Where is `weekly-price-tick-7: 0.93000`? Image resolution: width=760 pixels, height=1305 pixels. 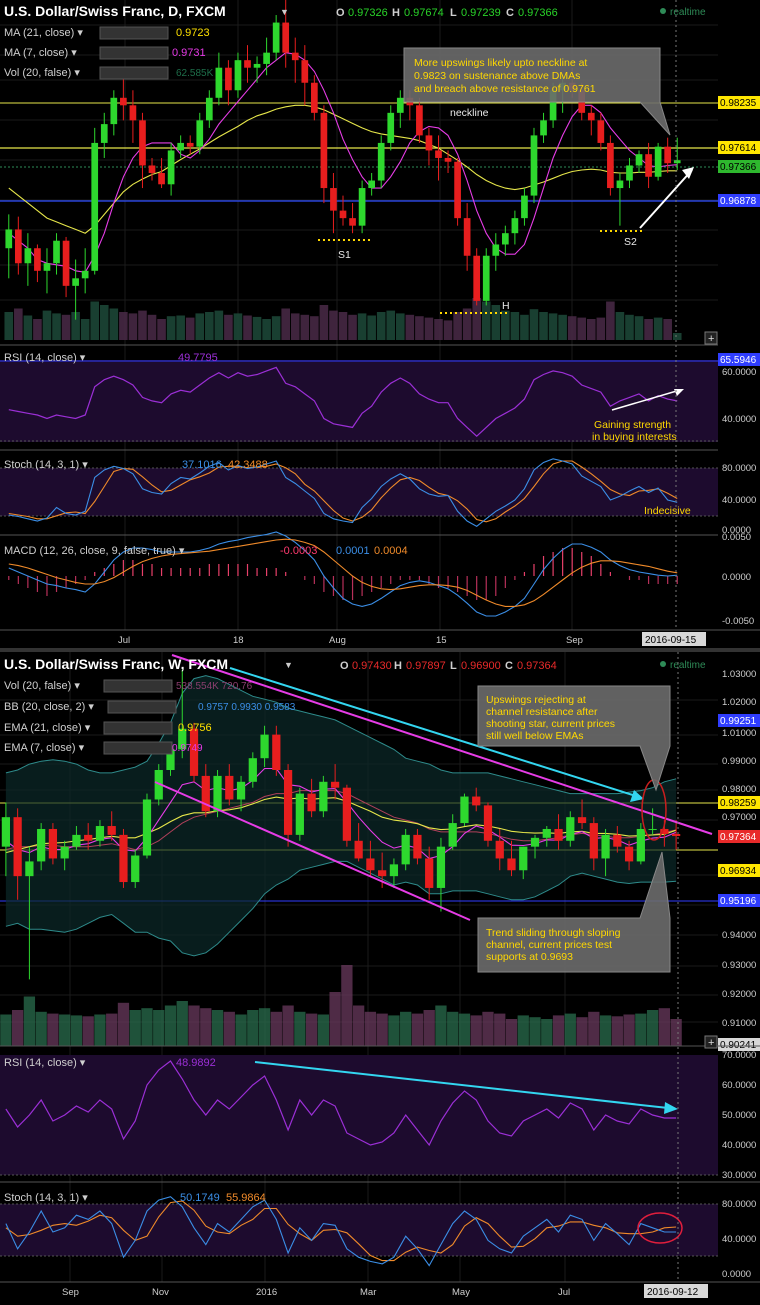
weekly-price-tick-7: 0.93000 is located at coordinates (739, 965).